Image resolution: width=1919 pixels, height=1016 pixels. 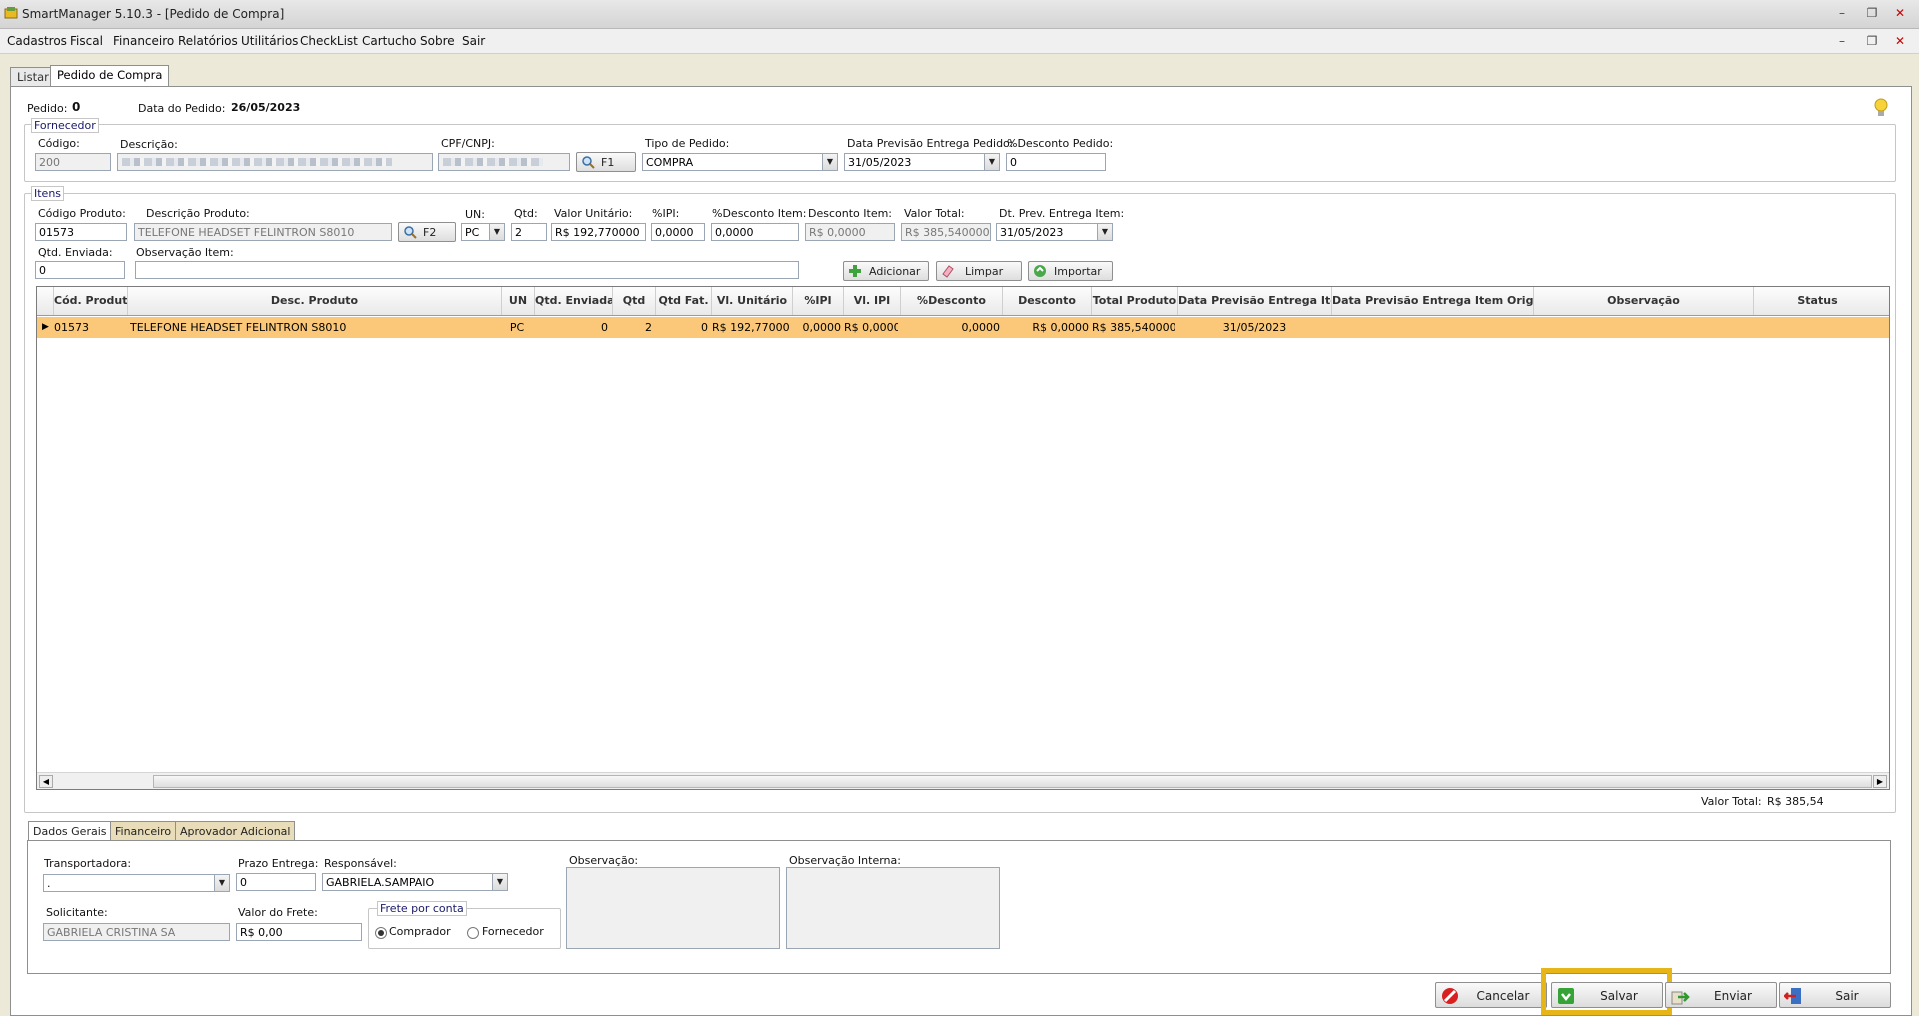 What do you see at coordinates (634, 301) in the screenshot?
I see `col-qtd: Qtd` at bounding box center [634, 301].